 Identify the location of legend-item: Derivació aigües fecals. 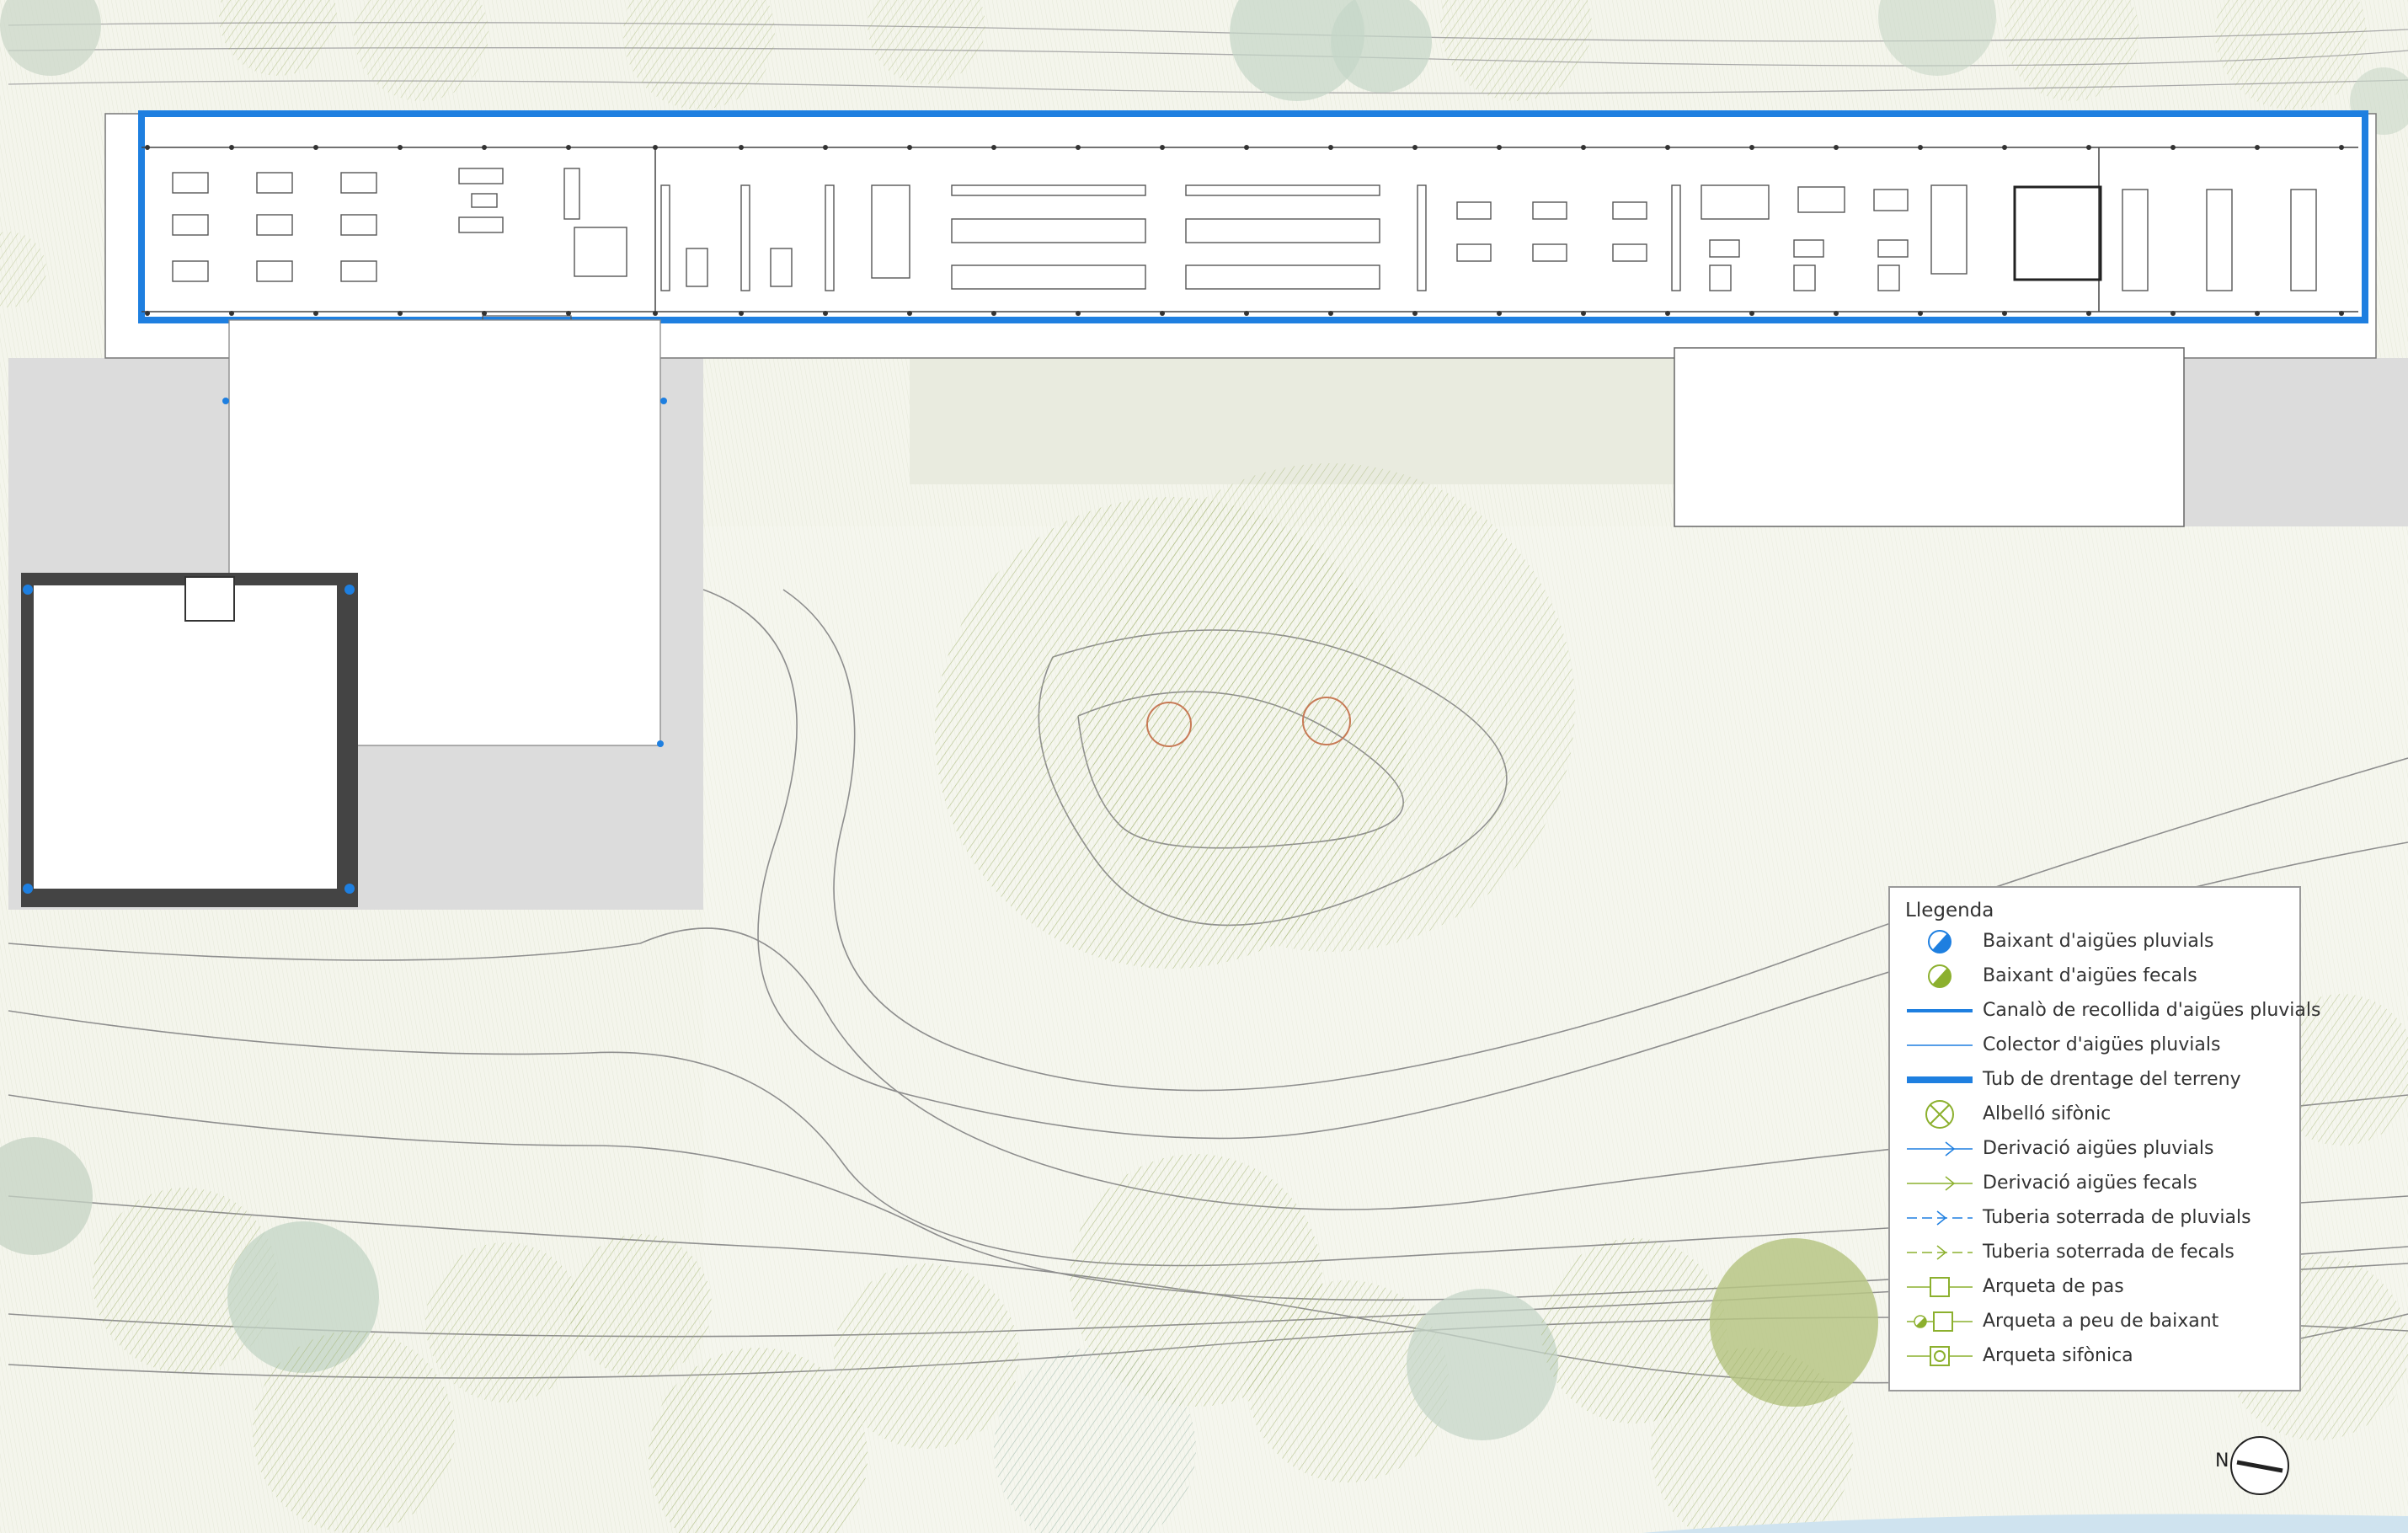
(2094, 1183).